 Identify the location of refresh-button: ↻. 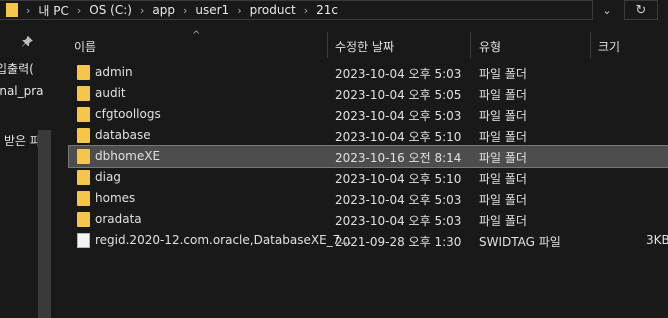
(641, 10).